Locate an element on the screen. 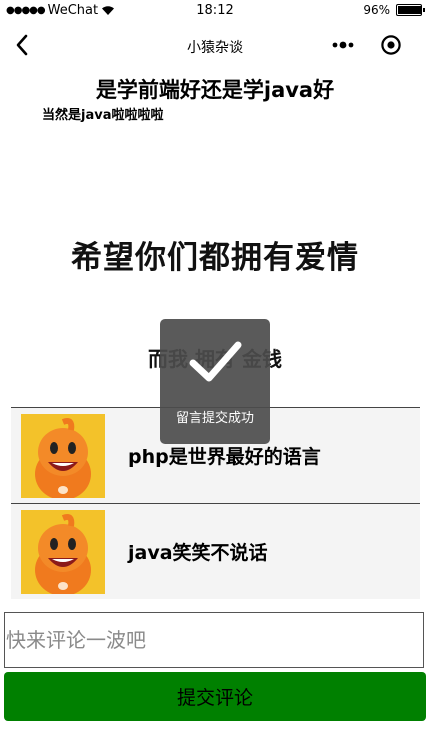 This screenshot has height=739, width=430. battery-icon is located at coordinates (410, 10).